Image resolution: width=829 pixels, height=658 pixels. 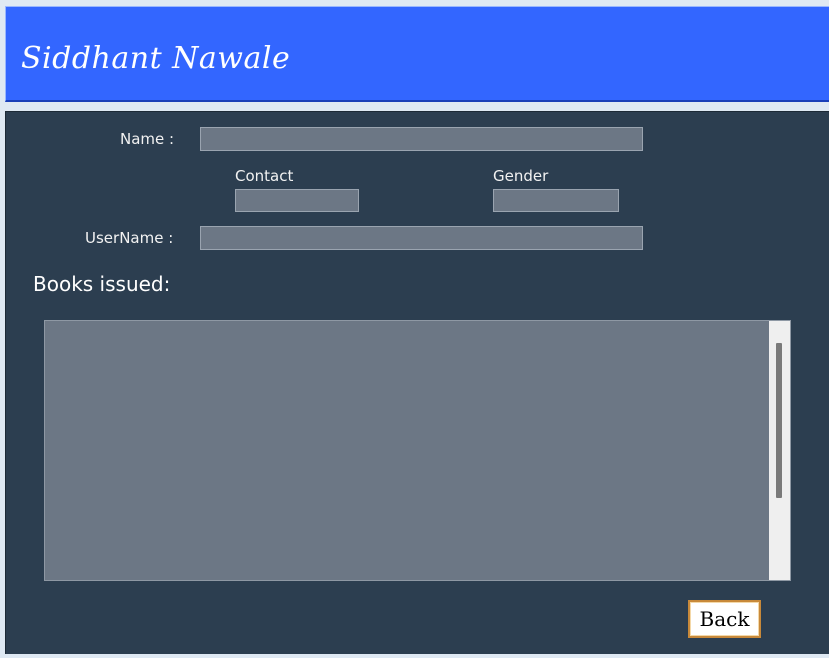 What do you see at coordinates (421, 139) in the screenshot?
I see `name-field` at bounding box center [421, 139].